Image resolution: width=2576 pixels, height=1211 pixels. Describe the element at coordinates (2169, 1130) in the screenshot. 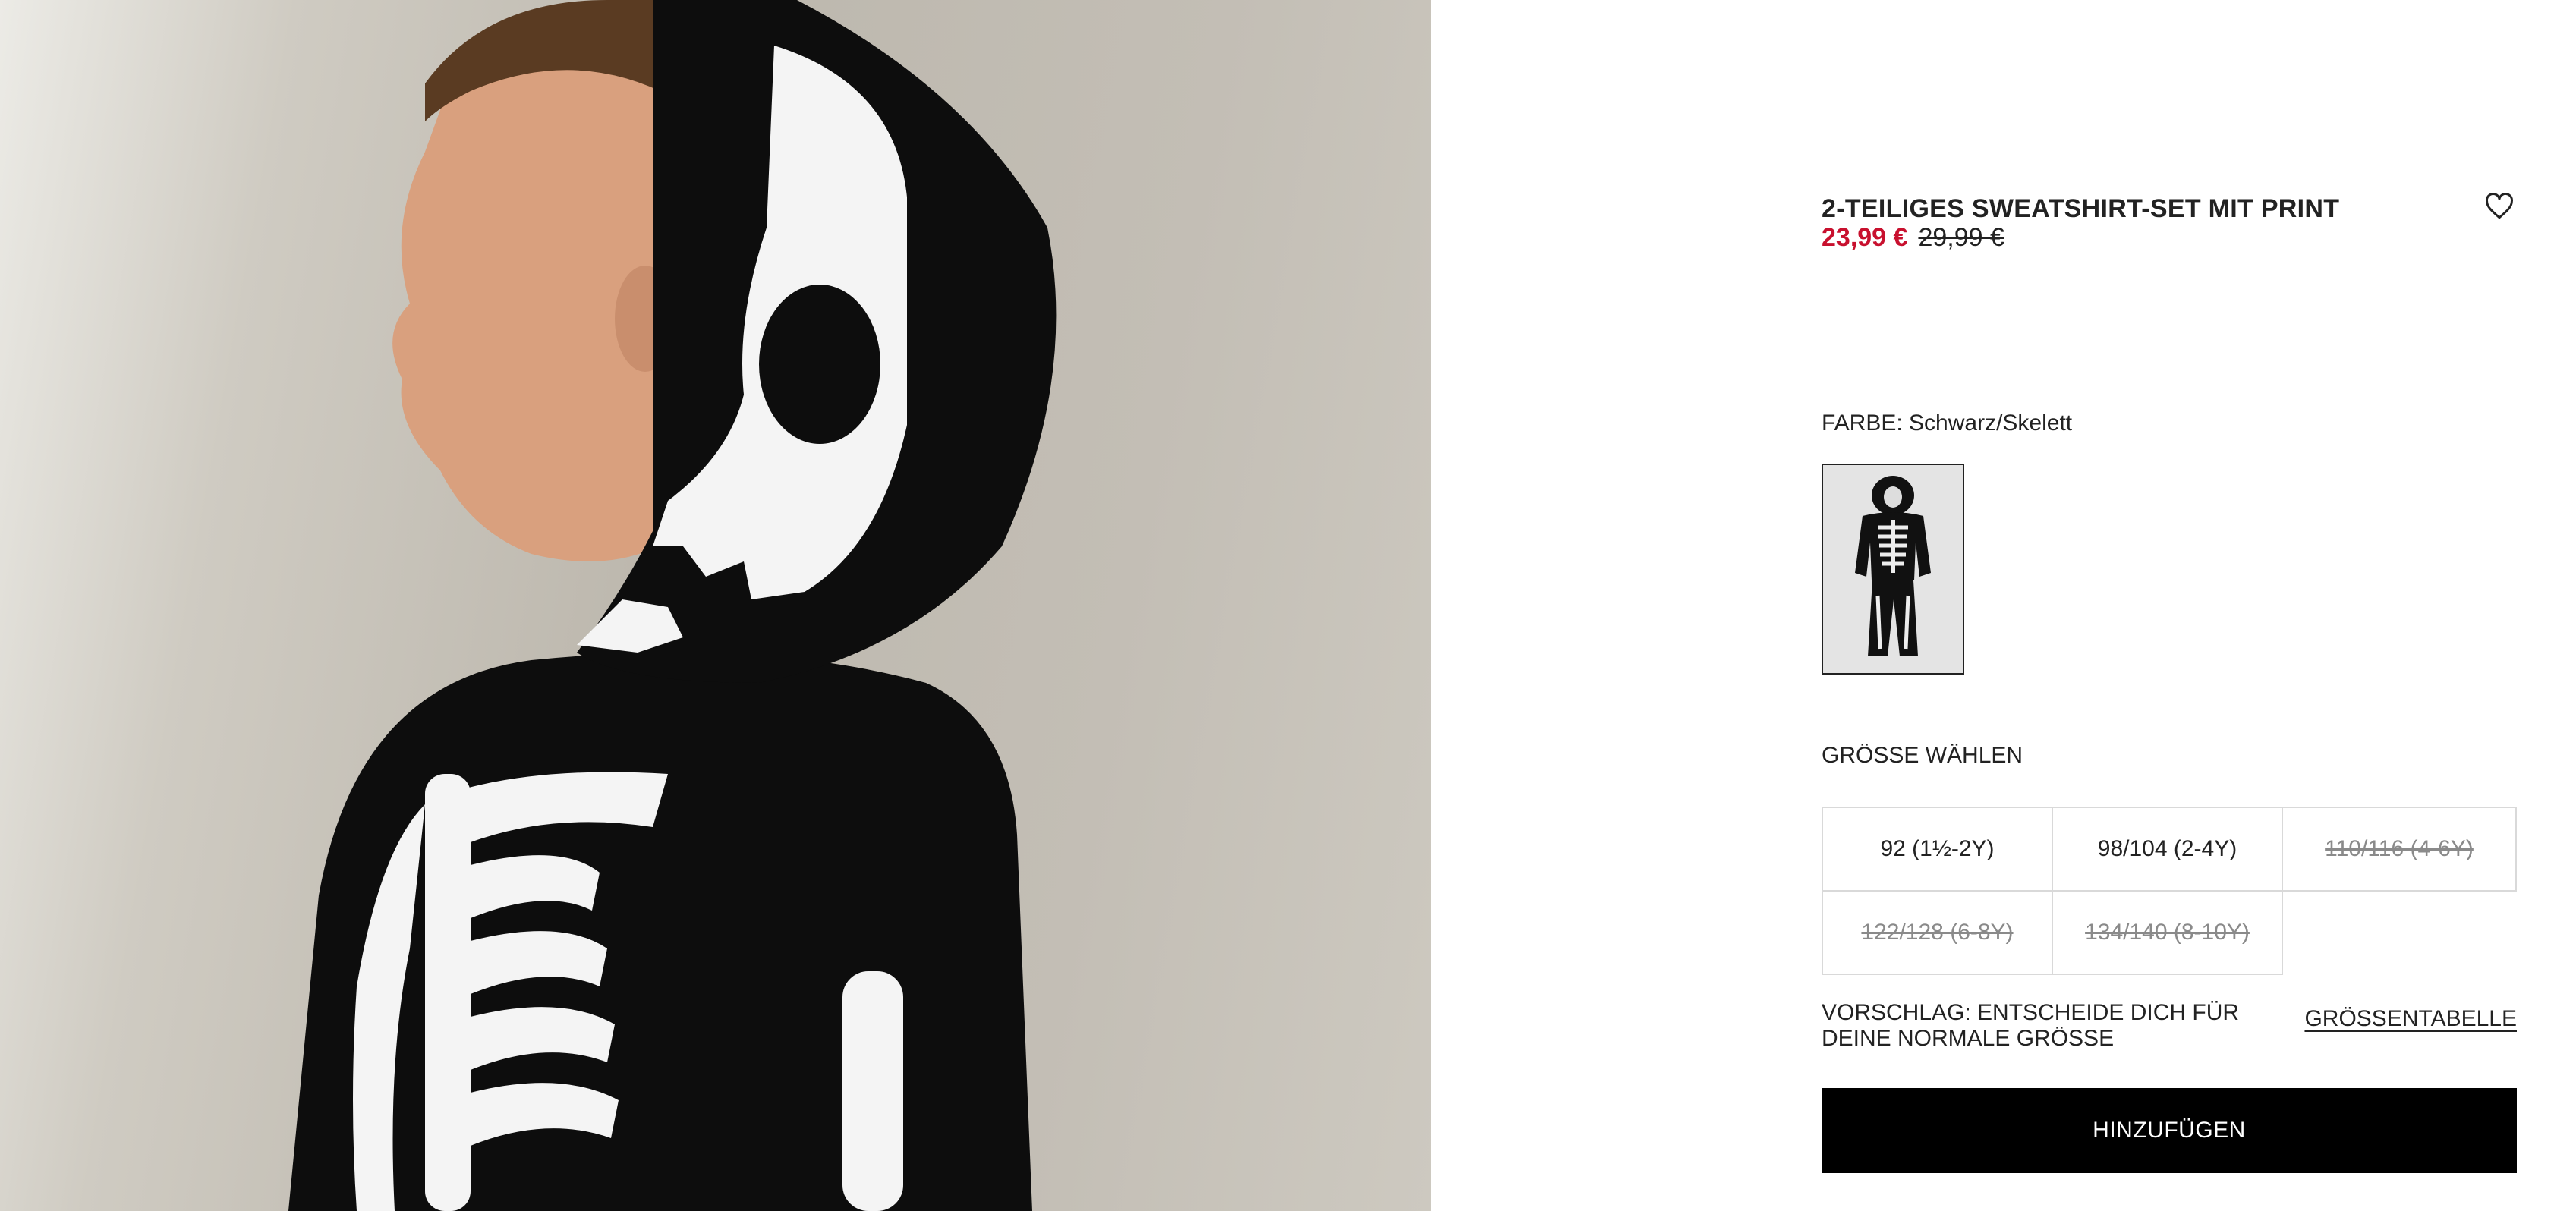

I see `add-to-cart-button: HINZUFÜGEN` at that location.